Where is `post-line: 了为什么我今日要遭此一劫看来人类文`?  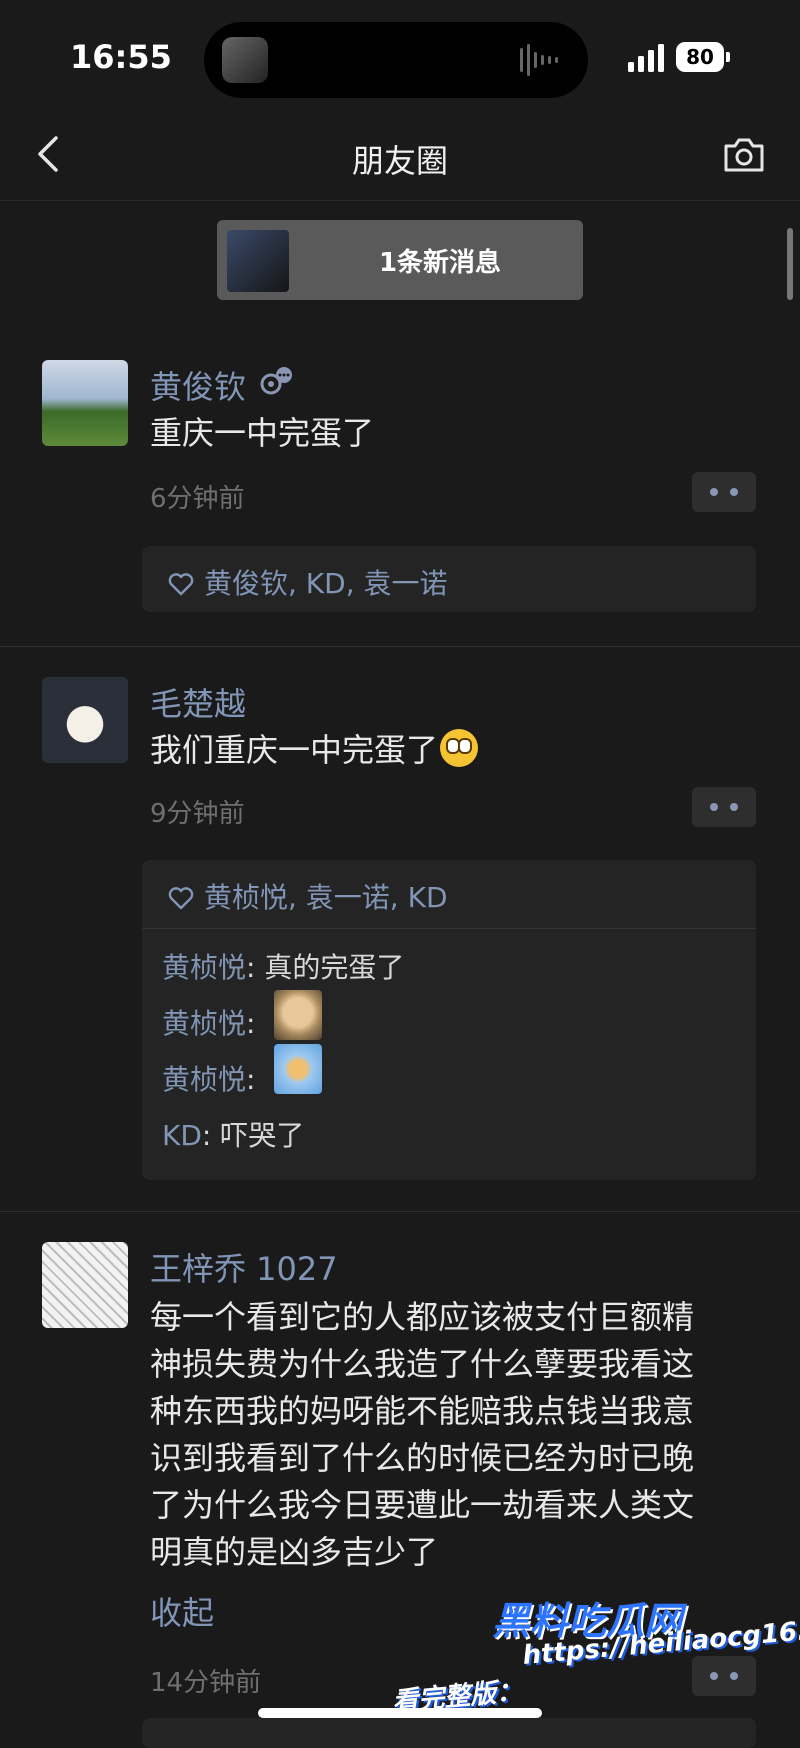
post-line: 了为什么我今日要遭此一劫看来人类文 is located at coordinates (422, 1505).